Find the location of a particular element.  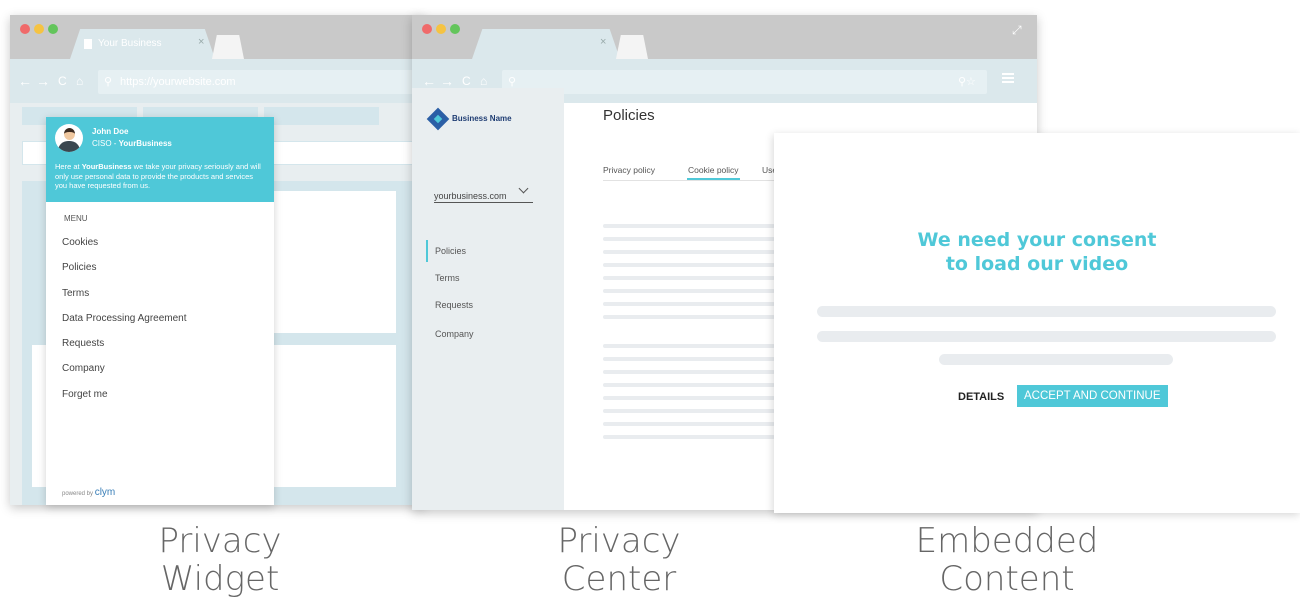

brand-name: Business Name is located at coordinates (482, 118).